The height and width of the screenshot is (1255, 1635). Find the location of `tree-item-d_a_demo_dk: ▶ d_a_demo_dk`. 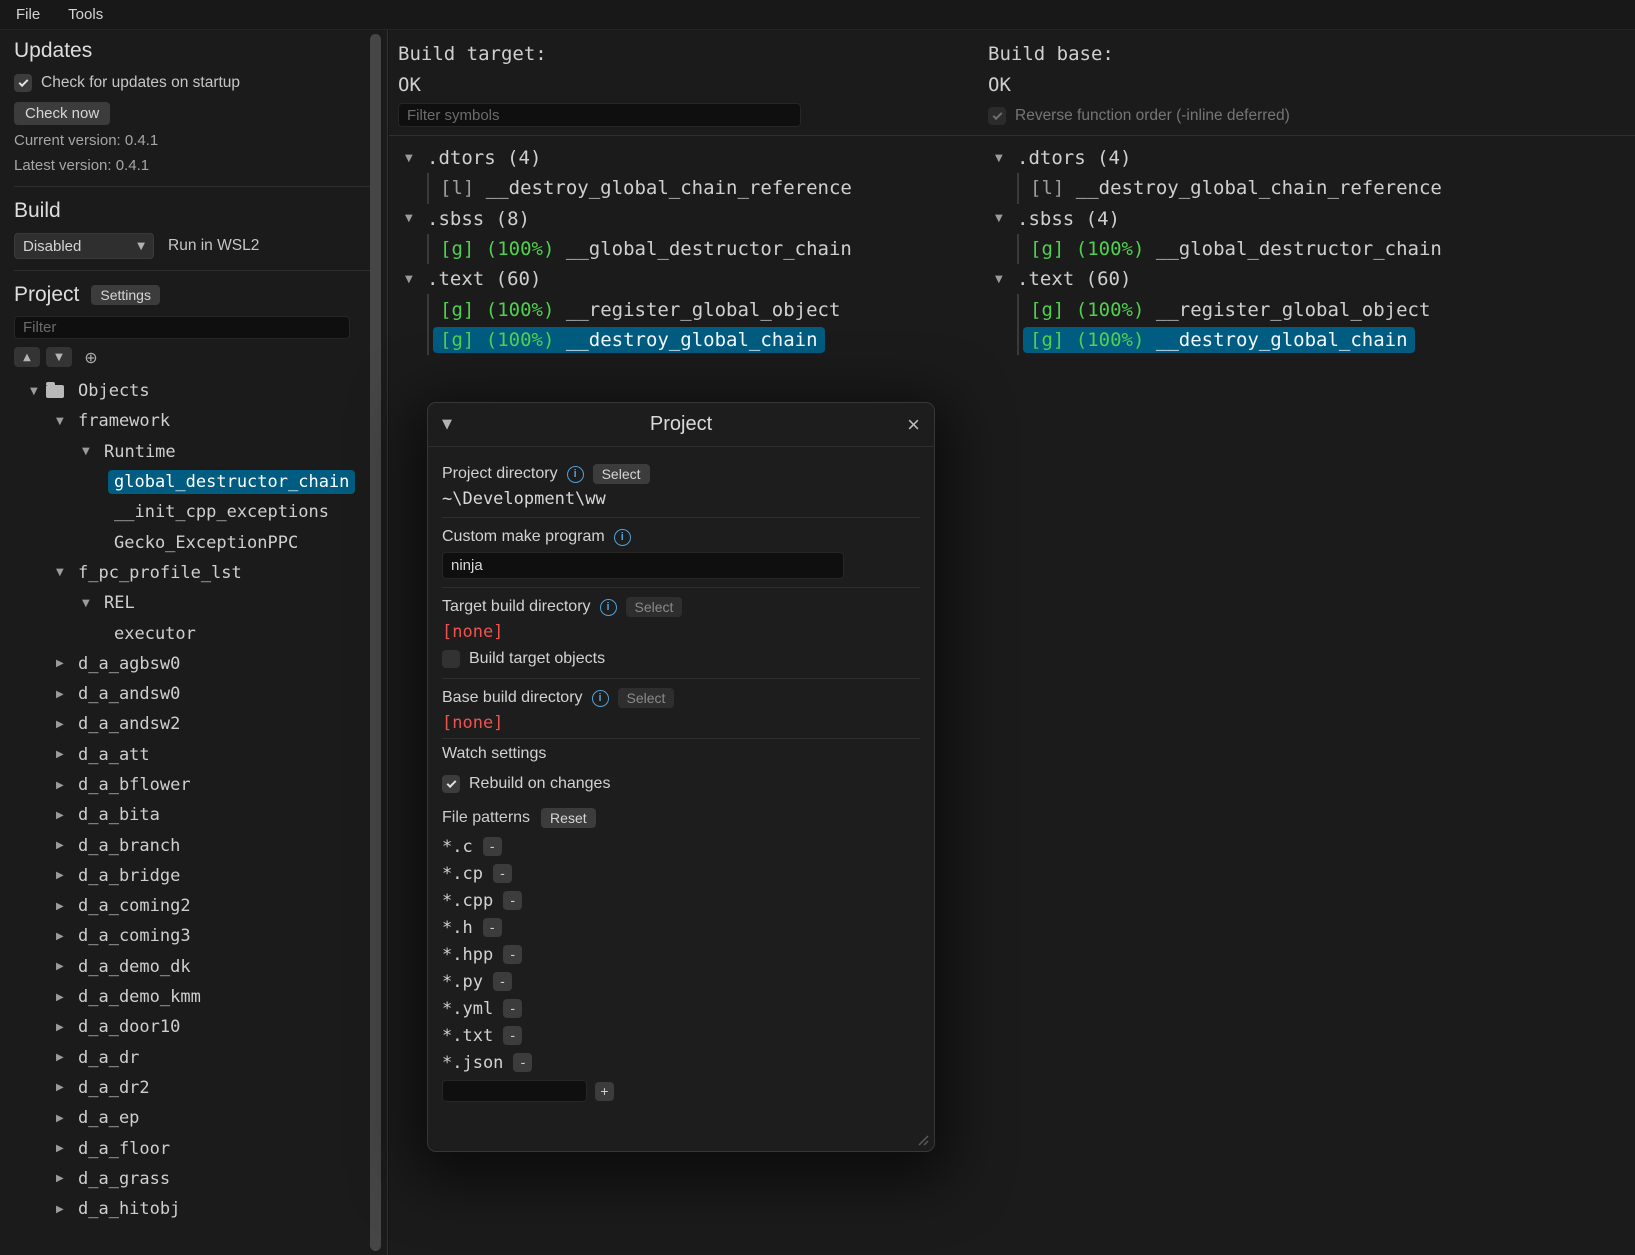

tree-item-d_a_demo_dk: ▶ d_a_demo_dk is located at coordinates (193, 967).